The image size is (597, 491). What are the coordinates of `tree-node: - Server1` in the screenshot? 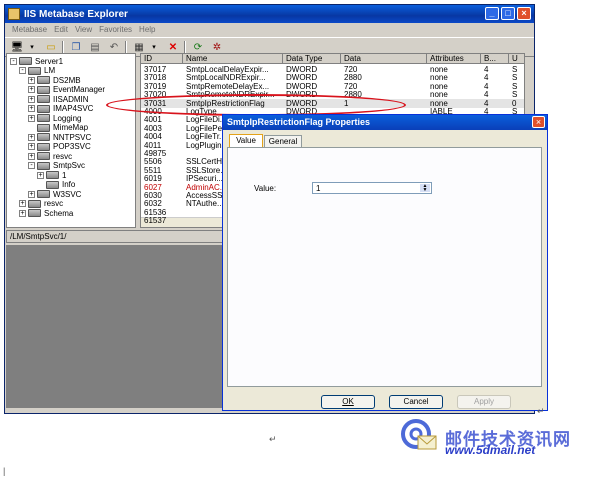 It's located at (36, 61).